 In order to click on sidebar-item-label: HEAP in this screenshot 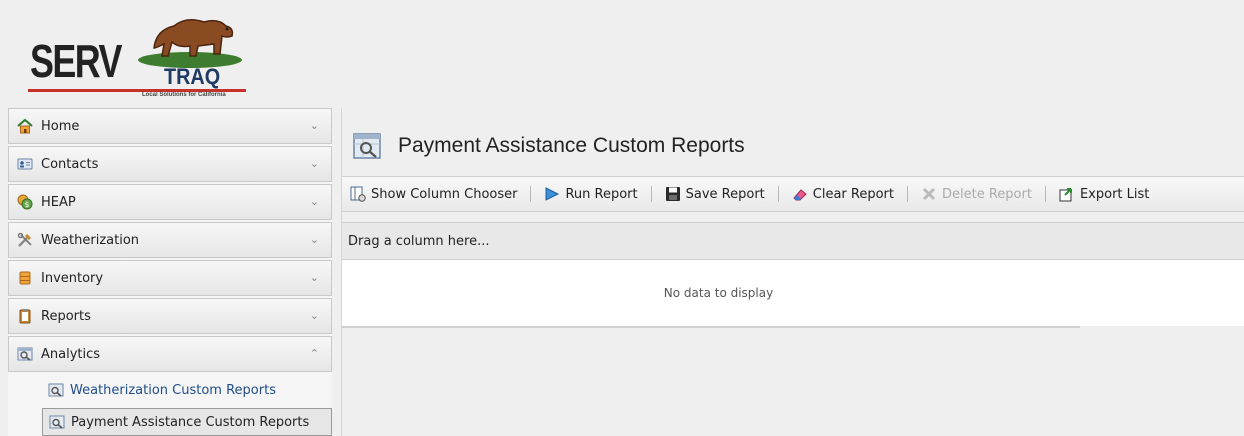, I will do `click(58, 202)`.